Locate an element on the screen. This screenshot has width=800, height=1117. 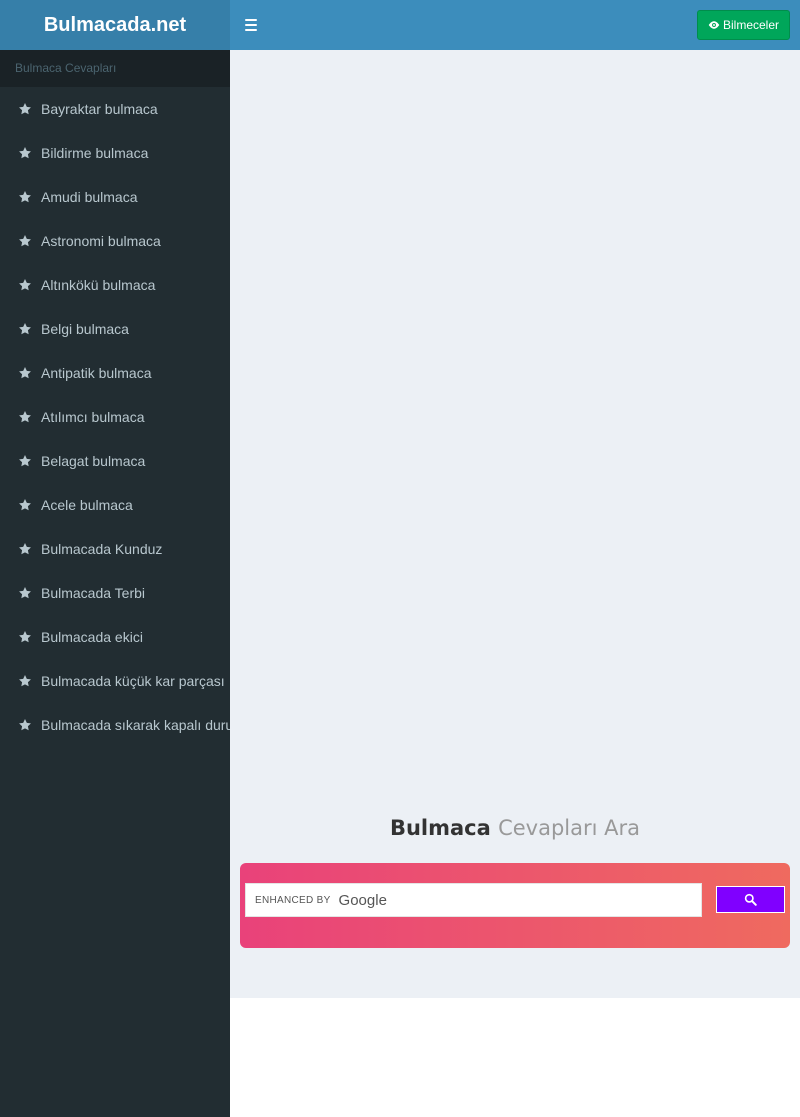
sidebar-menu-item: Bulmacada Terbi is located at coordinates (115, 593).